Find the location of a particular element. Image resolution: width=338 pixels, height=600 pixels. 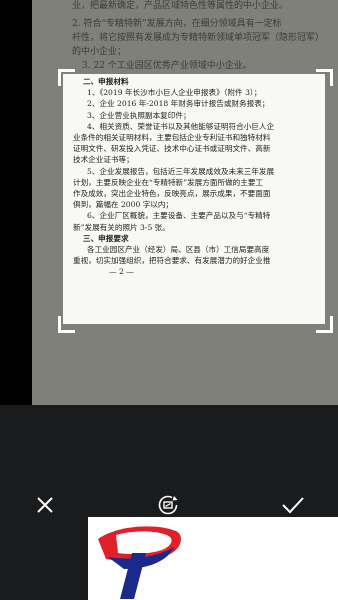

document-line: 业条件的相关证明材料，主要包括企业专利证书和独特材料 is located at coordinates (172, 138).